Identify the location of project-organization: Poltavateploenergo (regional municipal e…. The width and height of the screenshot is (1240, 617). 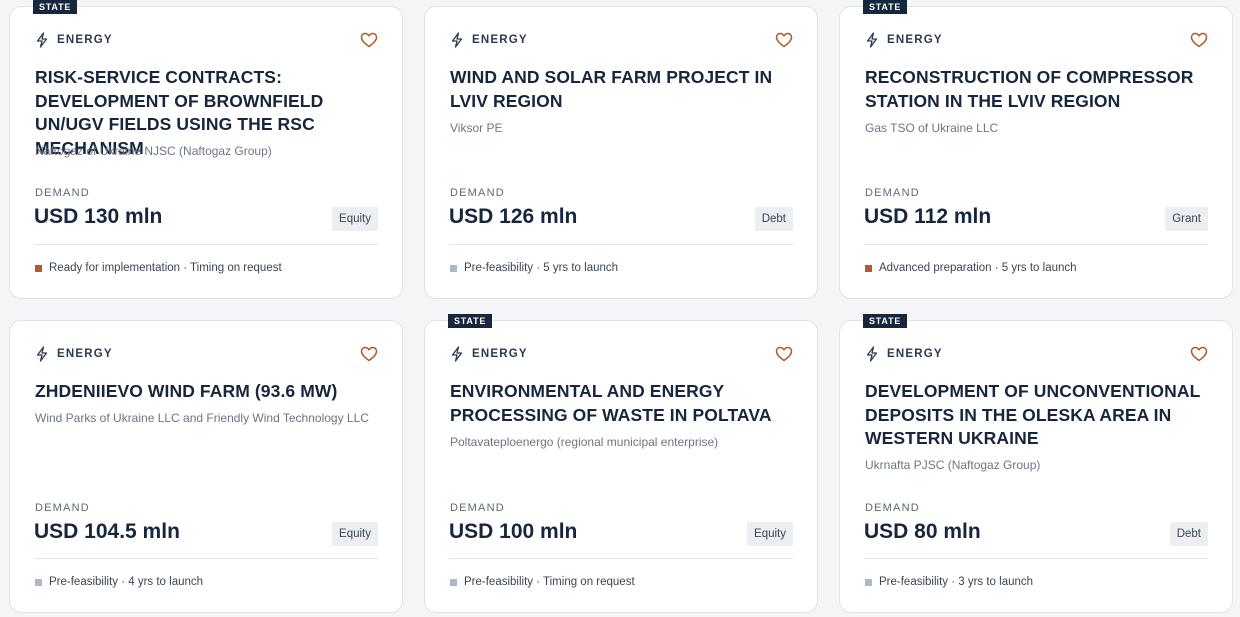
(584, 442).